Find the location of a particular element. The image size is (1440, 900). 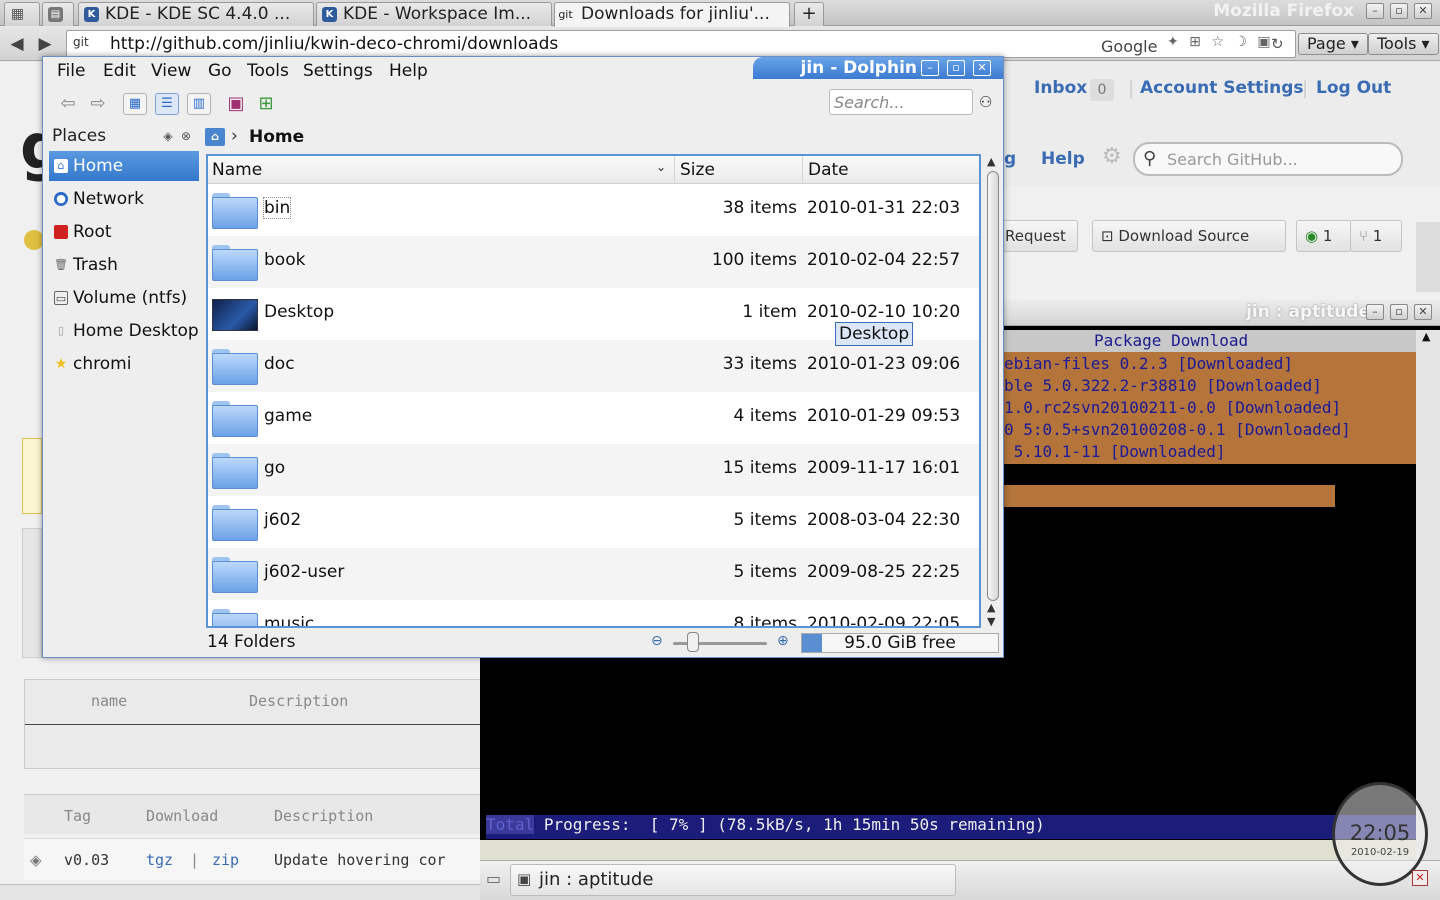

icons-view-button: ▦ is located at coordinates (135, 104).